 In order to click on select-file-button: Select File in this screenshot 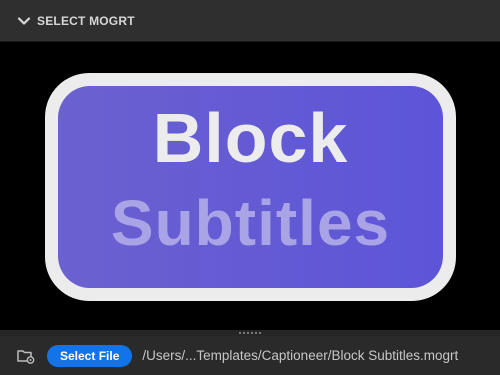, I will do `click(90, 355)`.